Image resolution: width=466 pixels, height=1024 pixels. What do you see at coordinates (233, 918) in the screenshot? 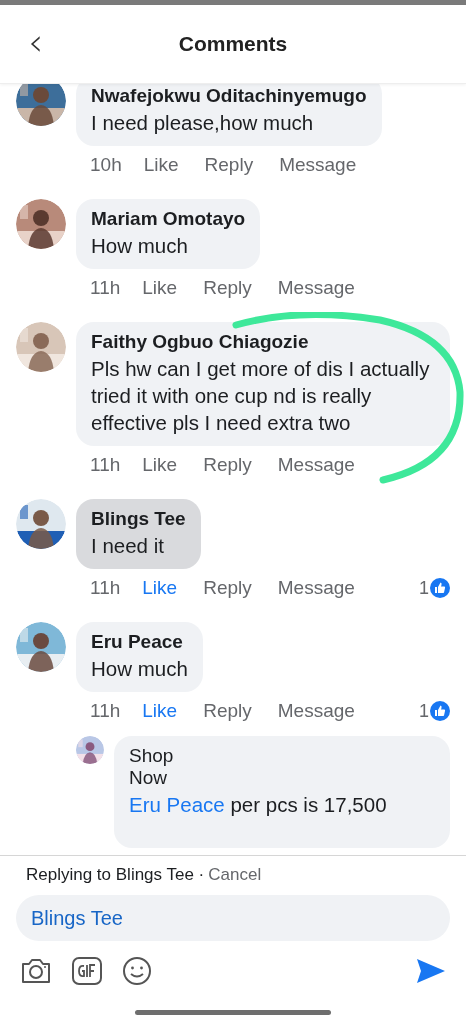
I see `comment-input: Blings Tee` at bounding box center [233, 918].